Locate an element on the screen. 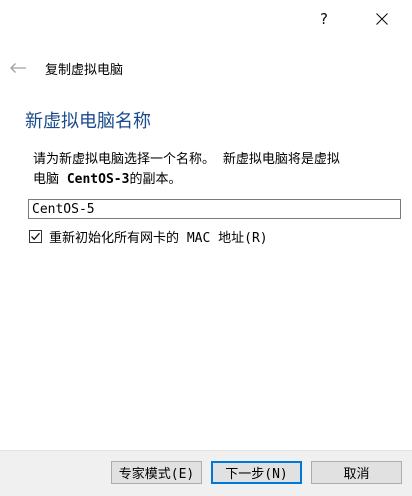 Image resolution: width=412 pixels, height=496 pixels. next-button: 下一步(N) is located at coordinates (256, 472).